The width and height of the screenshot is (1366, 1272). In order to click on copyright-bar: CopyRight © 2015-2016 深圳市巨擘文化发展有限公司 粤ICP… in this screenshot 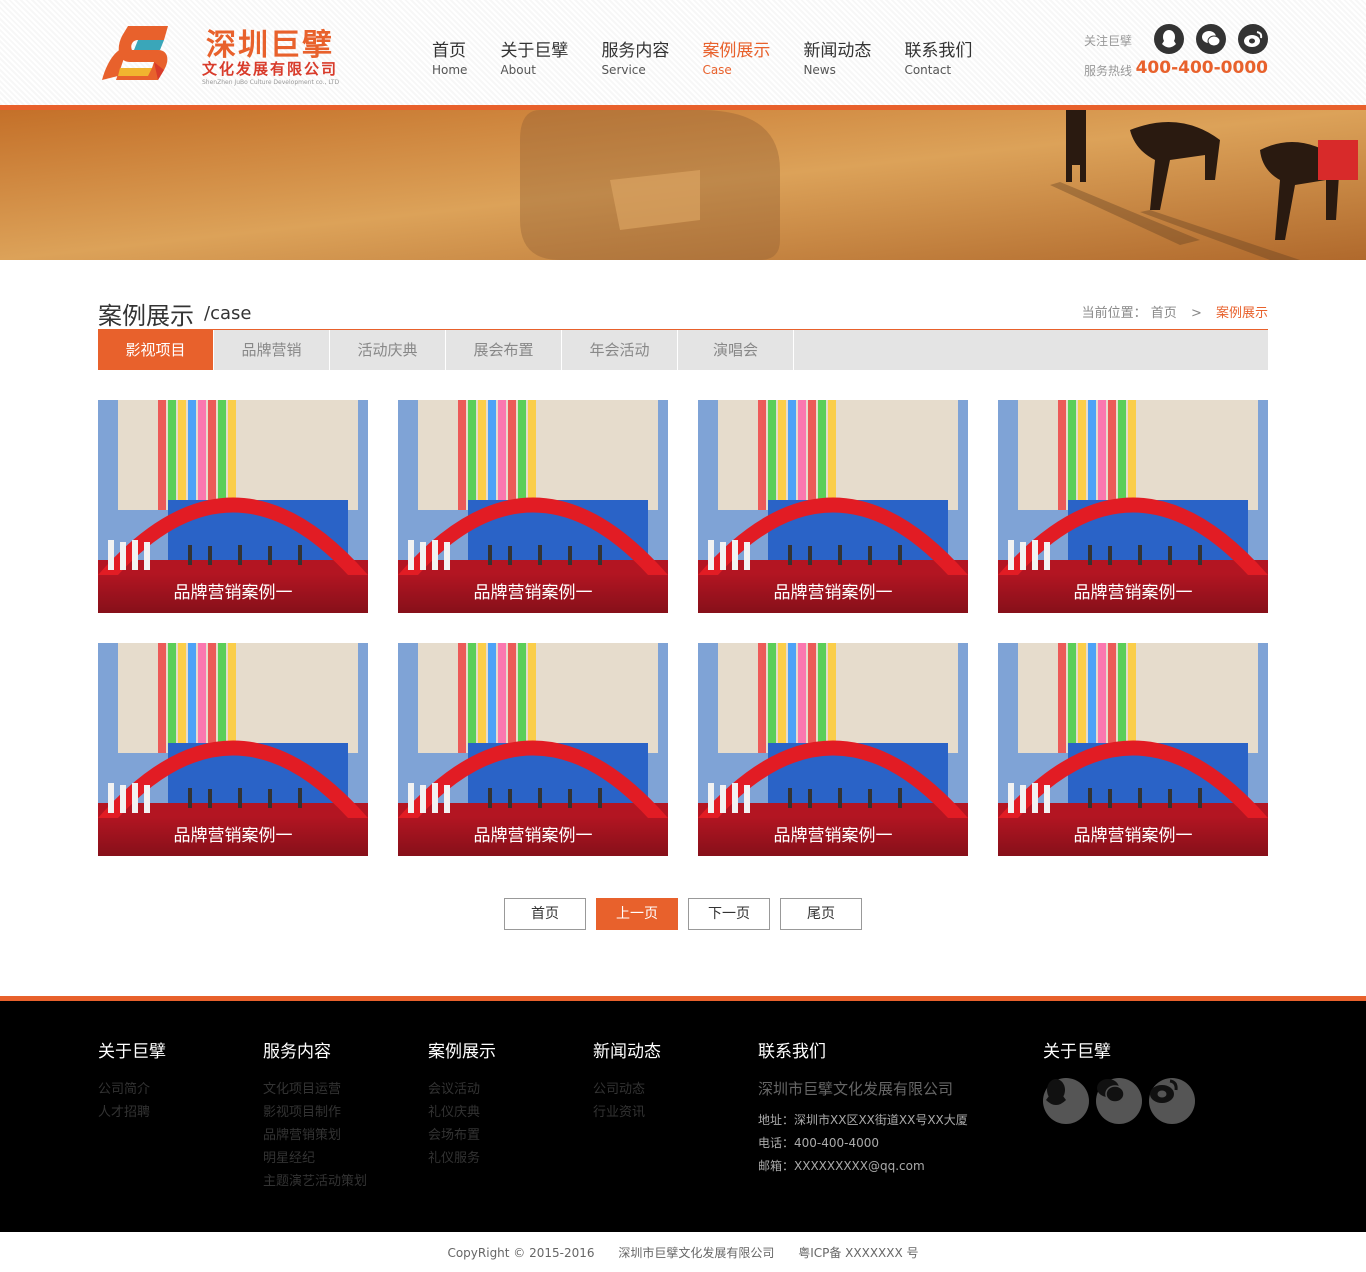, I will do `click(683, 1252)`.